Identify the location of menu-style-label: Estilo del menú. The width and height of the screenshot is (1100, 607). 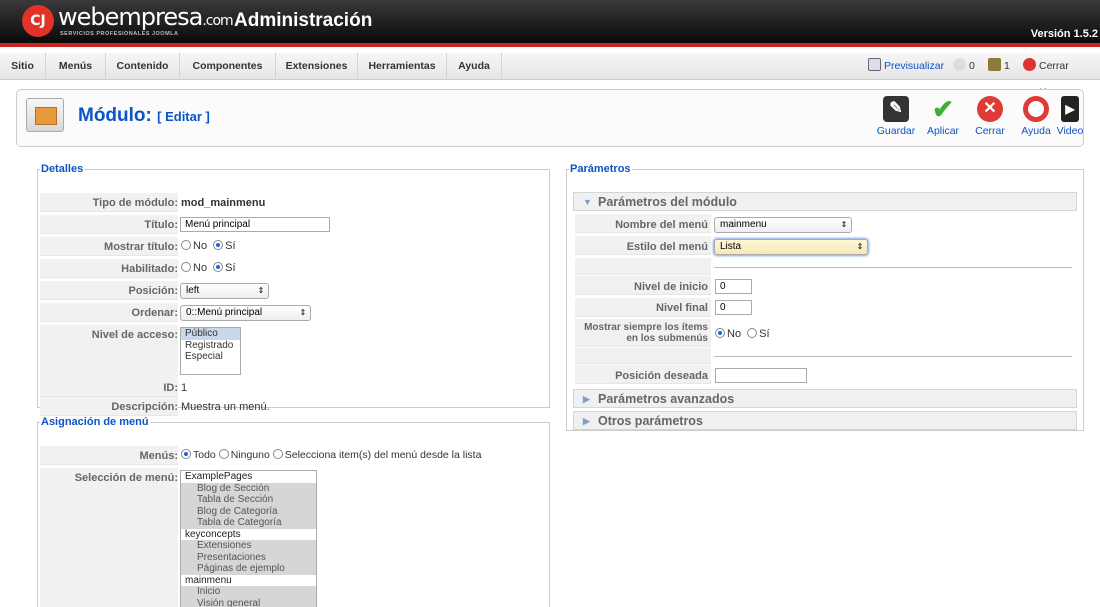
(667, 247).